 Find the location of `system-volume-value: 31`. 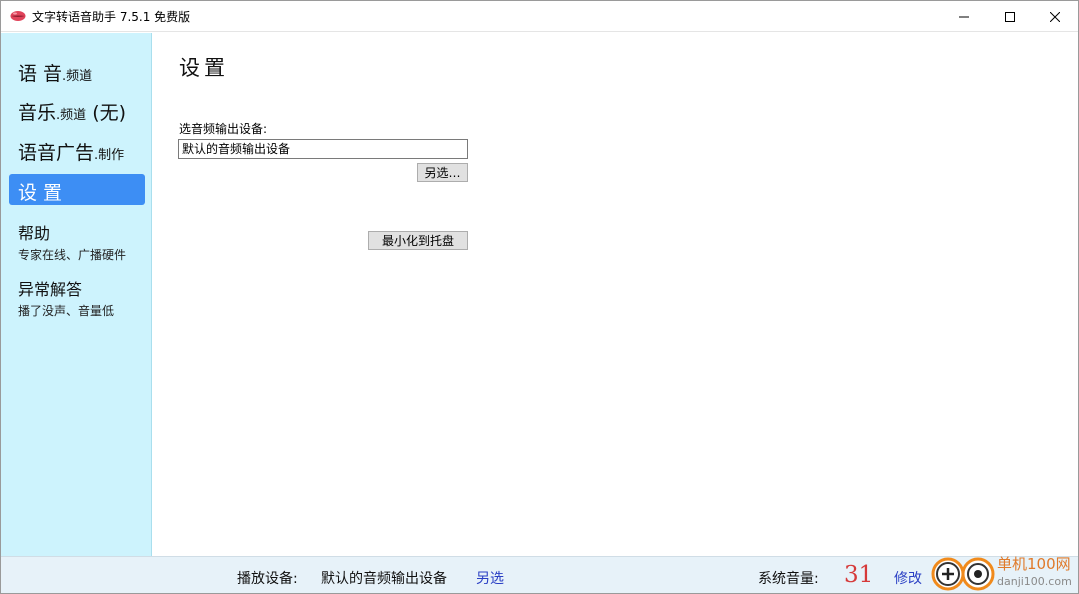

system-volume-value: 31 is located at coordinates (859, 575).